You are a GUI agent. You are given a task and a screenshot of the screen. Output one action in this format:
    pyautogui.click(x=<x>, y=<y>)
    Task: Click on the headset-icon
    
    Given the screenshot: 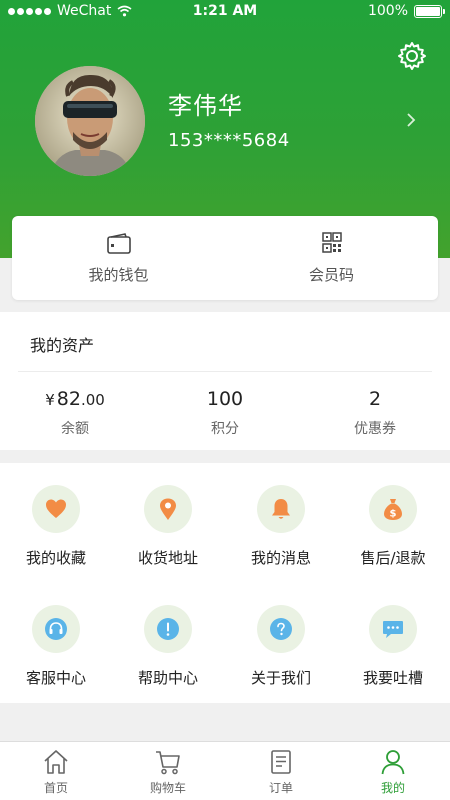 What is the action you would take?
    pyautogui.click(x=56, y=629)
    